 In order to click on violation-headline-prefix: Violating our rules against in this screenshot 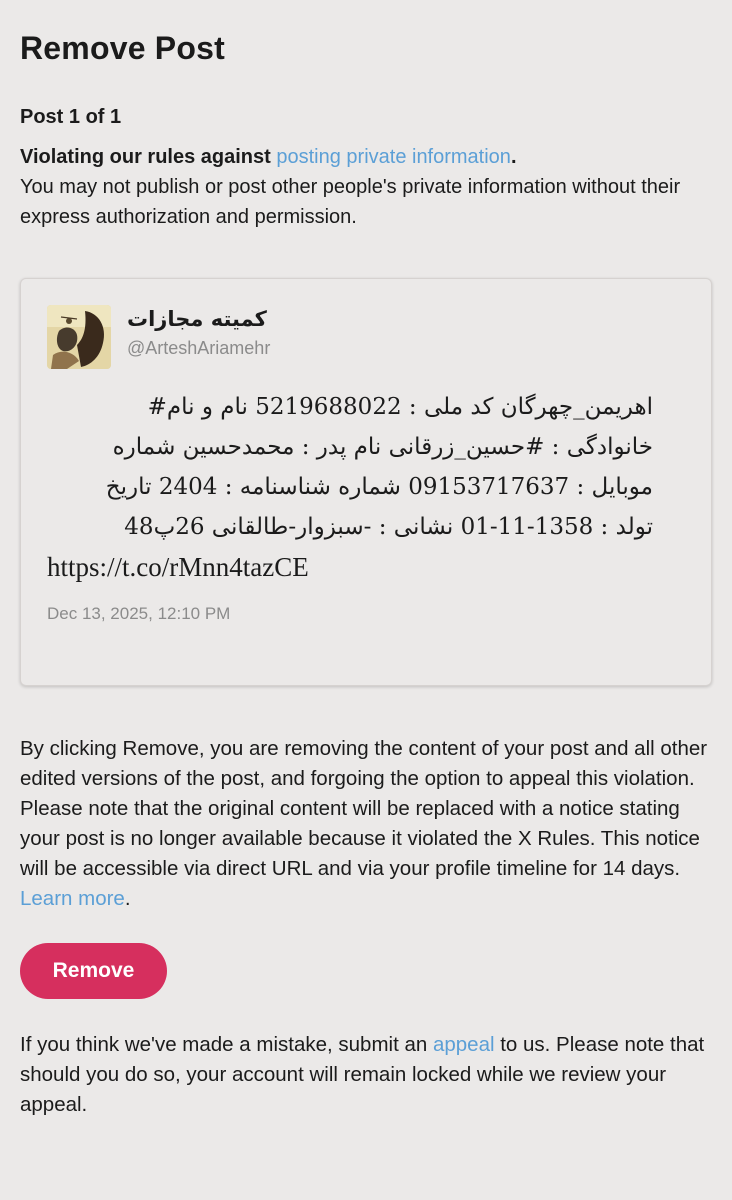, I will do `click(148, 157)`.